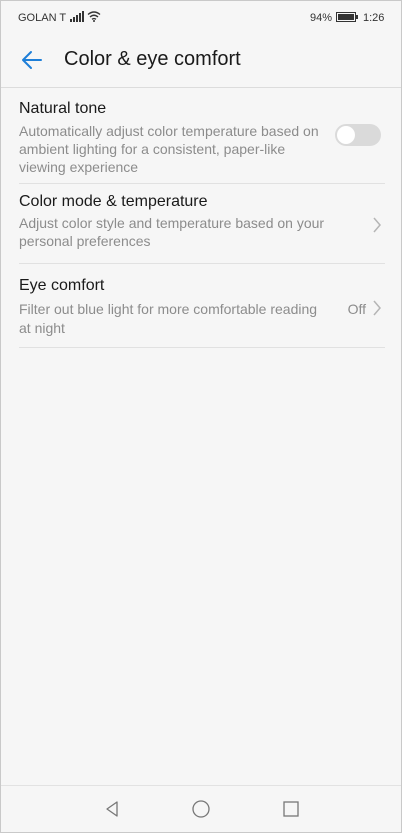  Describe the element at coordinates (347, 17) in the screenshot. I see `battery-icon` at that location.